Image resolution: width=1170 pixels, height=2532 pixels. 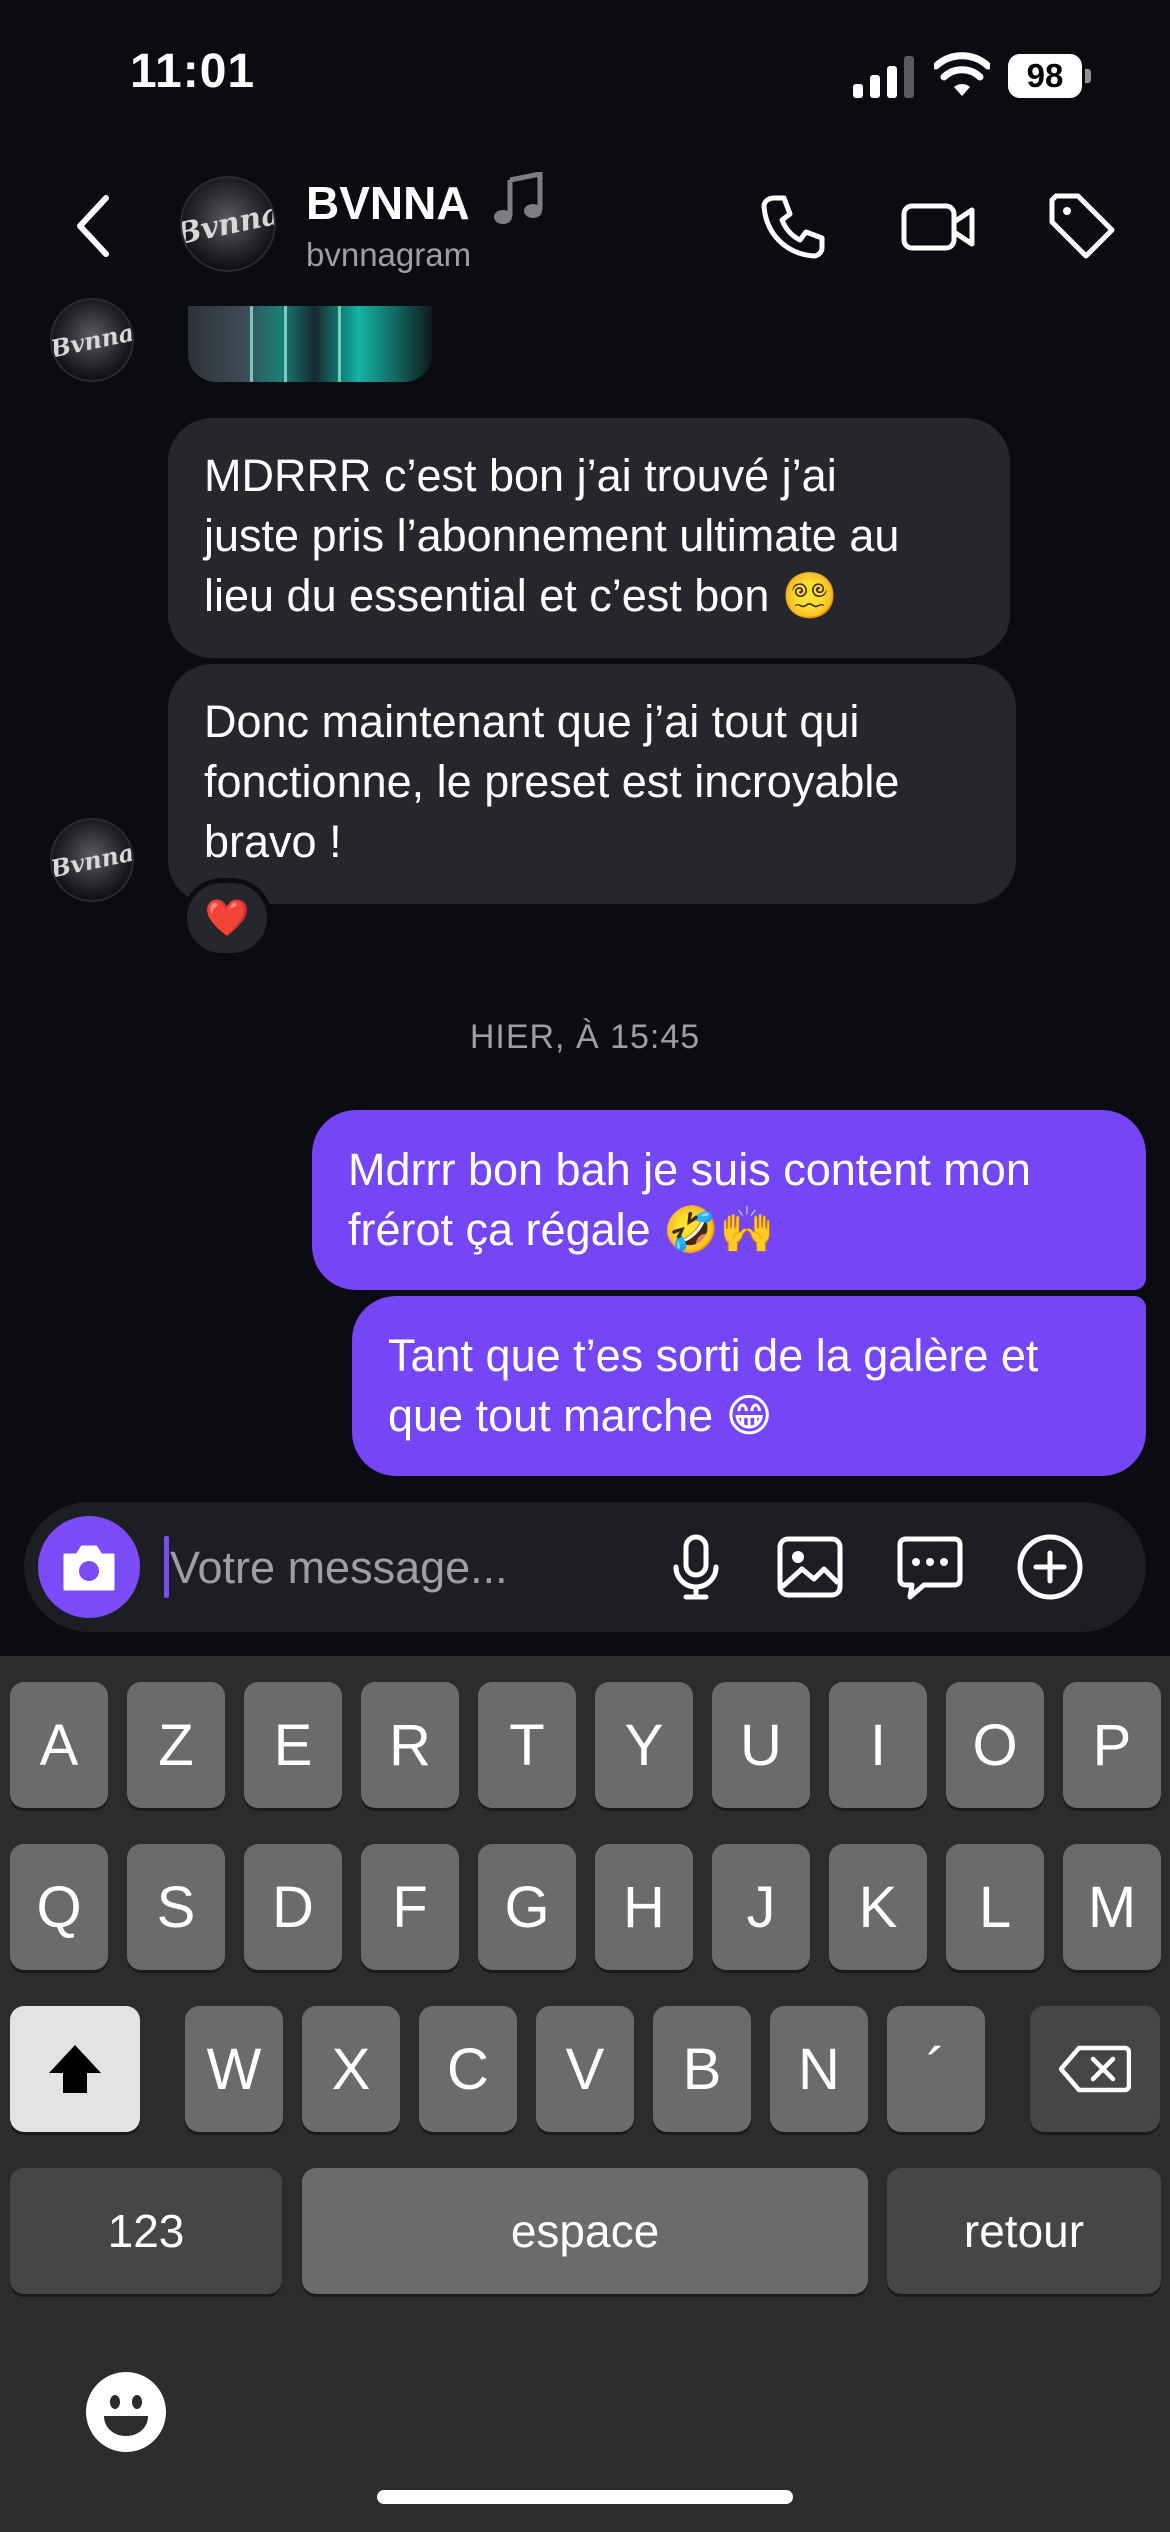 What do you see at coordinates (351, 2069) in the screenshot?
I see `key-x: X` at bounding box center [351, 2069].